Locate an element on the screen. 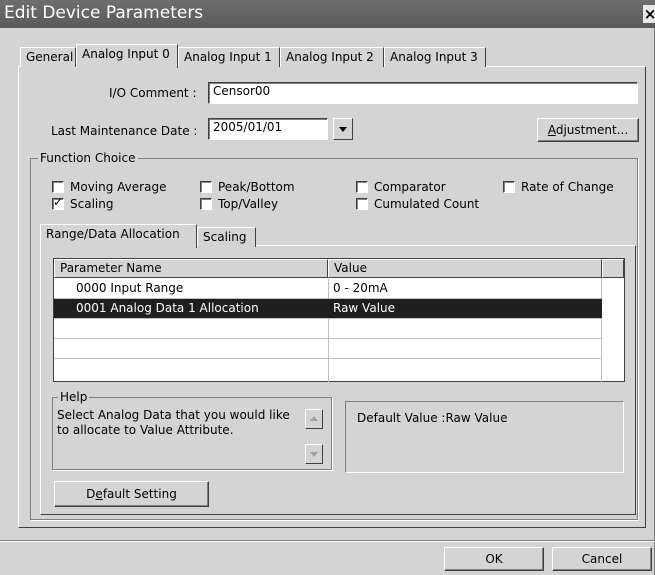 Image resolution: width=655 pixels, height=575 pixels. scroll-up-icon is located at coordinates (314, 419).